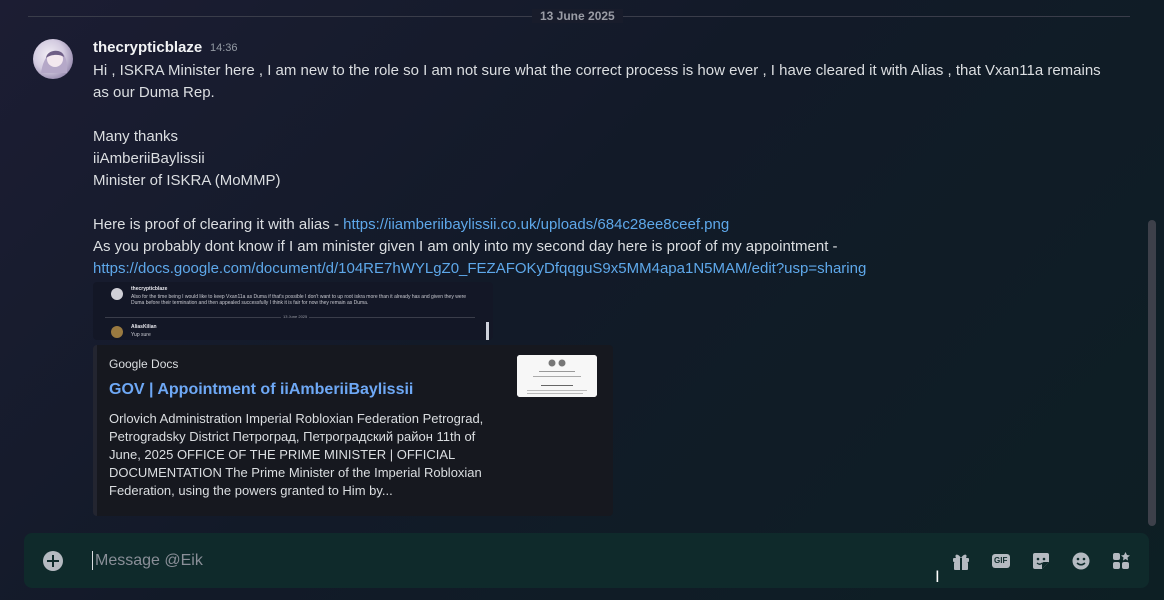 Image resolution: width=1164 pixels, height=600 pixels. I want to click on message-input, so click(495, 561).